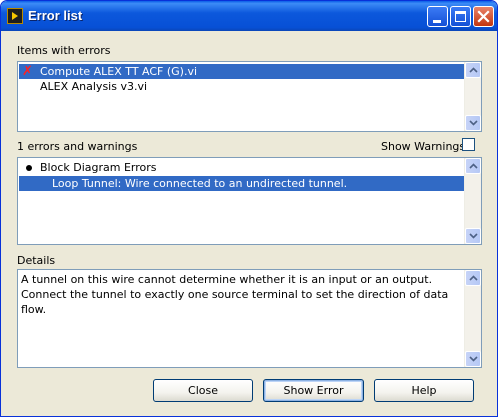 The image size is (498, 417). I want to click on items-scrollbar, so click(472, 96).